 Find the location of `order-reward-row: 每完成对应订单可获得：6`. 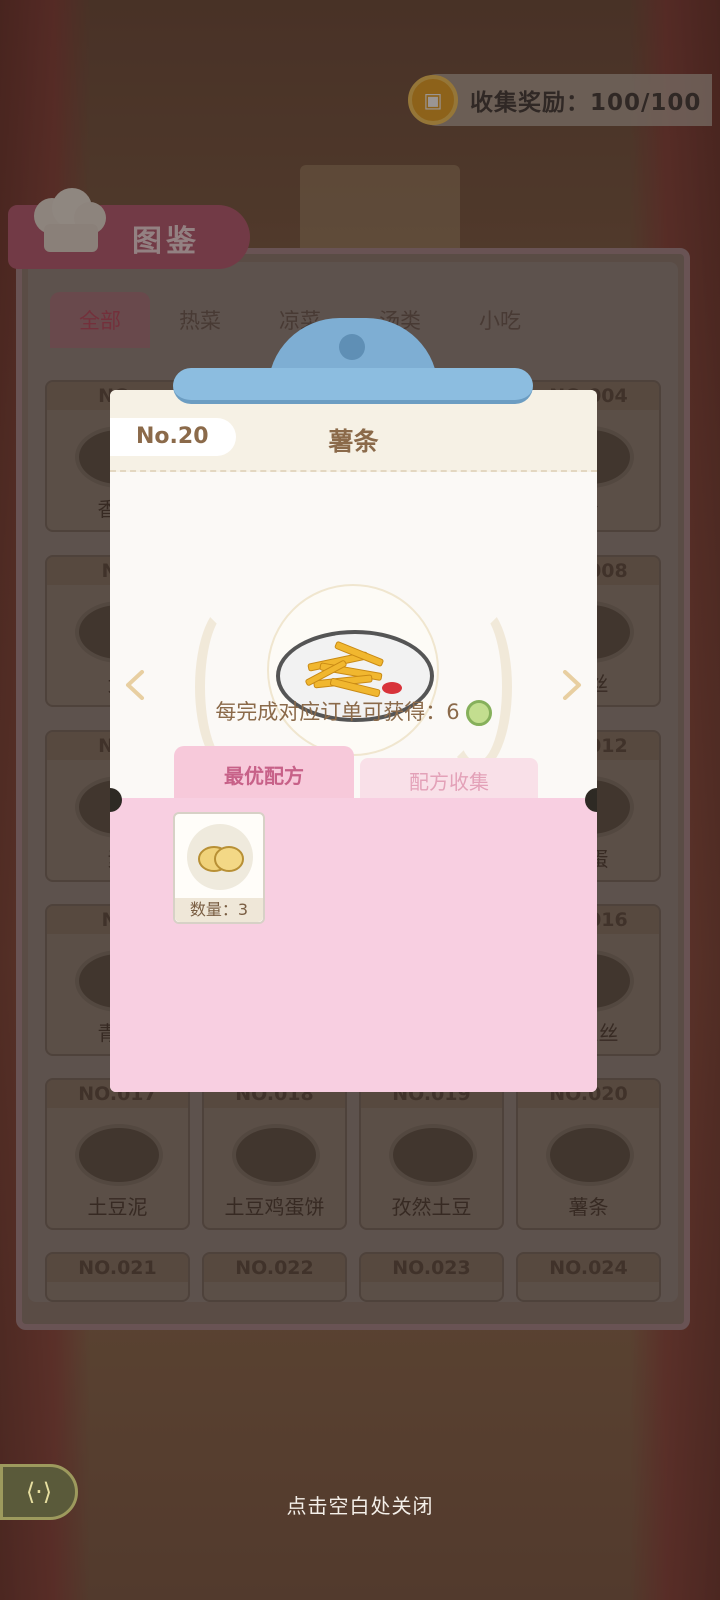

order-reward-row: 每完成对应订单可获得：6 is located at coordinates (353, 711).